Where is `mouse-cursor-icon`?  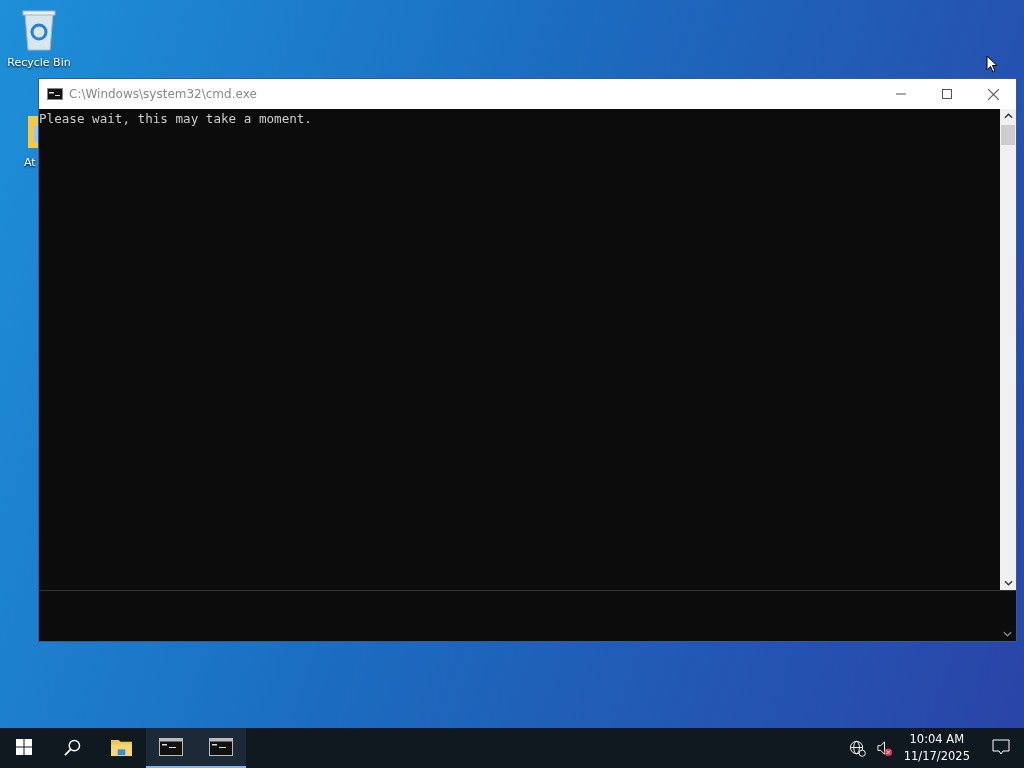
mouse-cursor-icon is located at coordinates (992, 64).